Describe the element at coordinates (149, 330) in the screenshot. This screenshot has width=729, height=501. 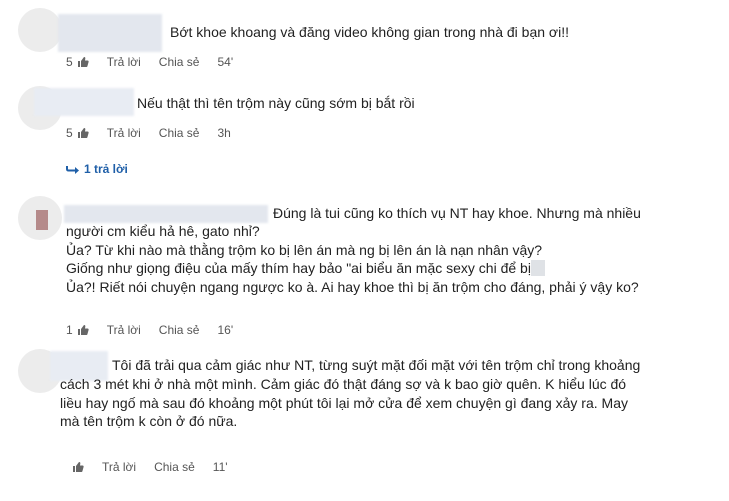
I see `comment-actions: 1 Trả lời Chia sẻ 16'` at that location.